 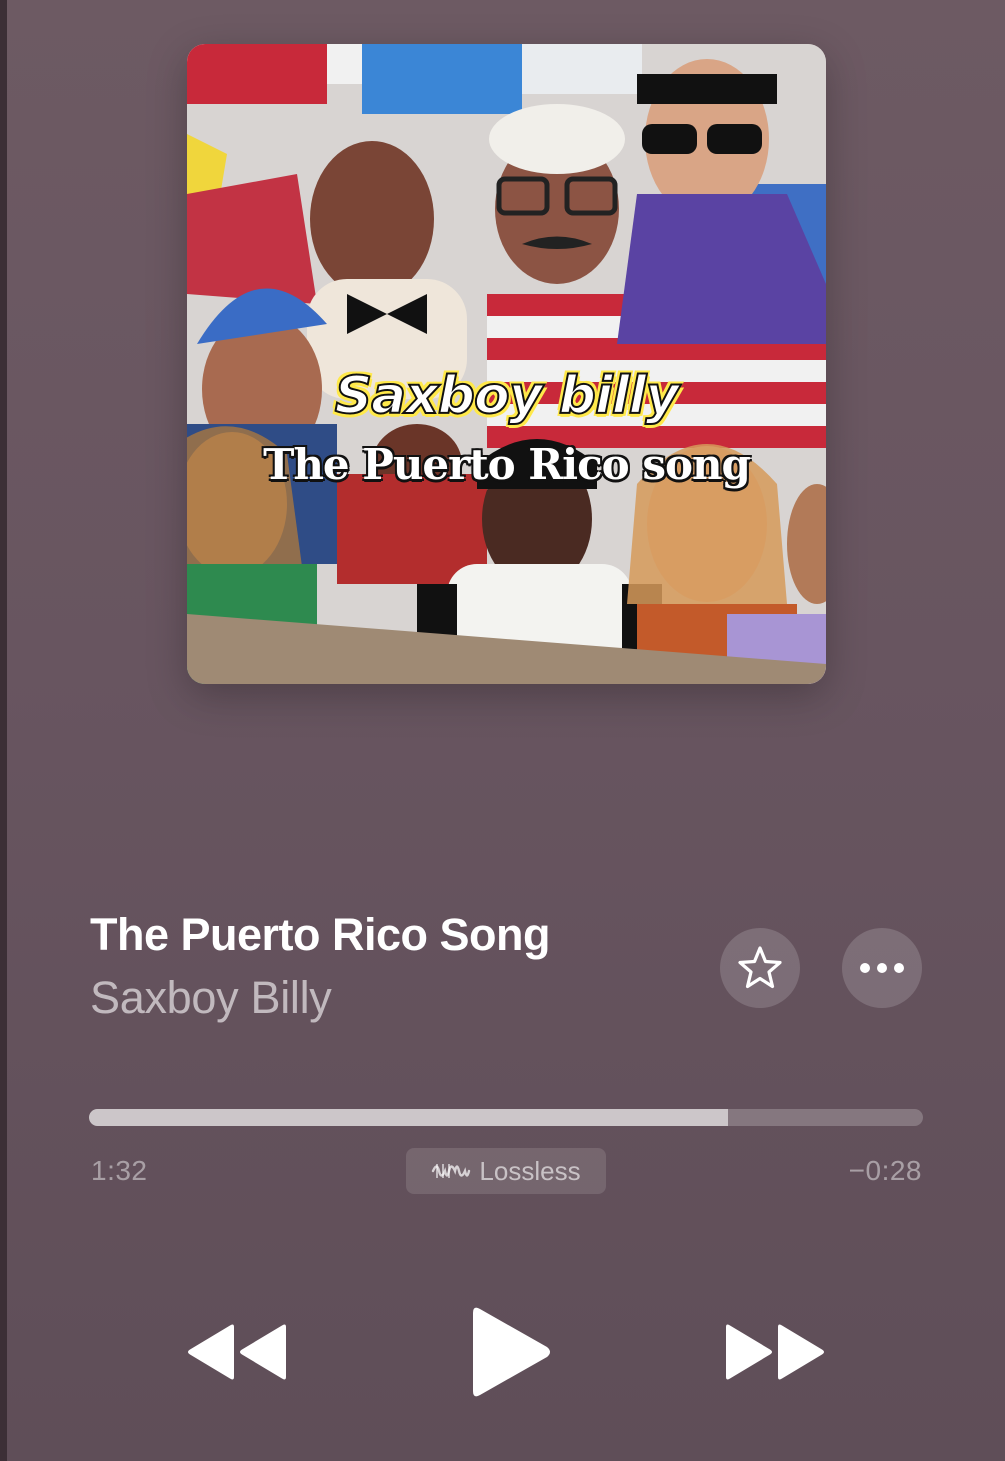 I want to click on previous-track-button, so click(x=236, y=1352).